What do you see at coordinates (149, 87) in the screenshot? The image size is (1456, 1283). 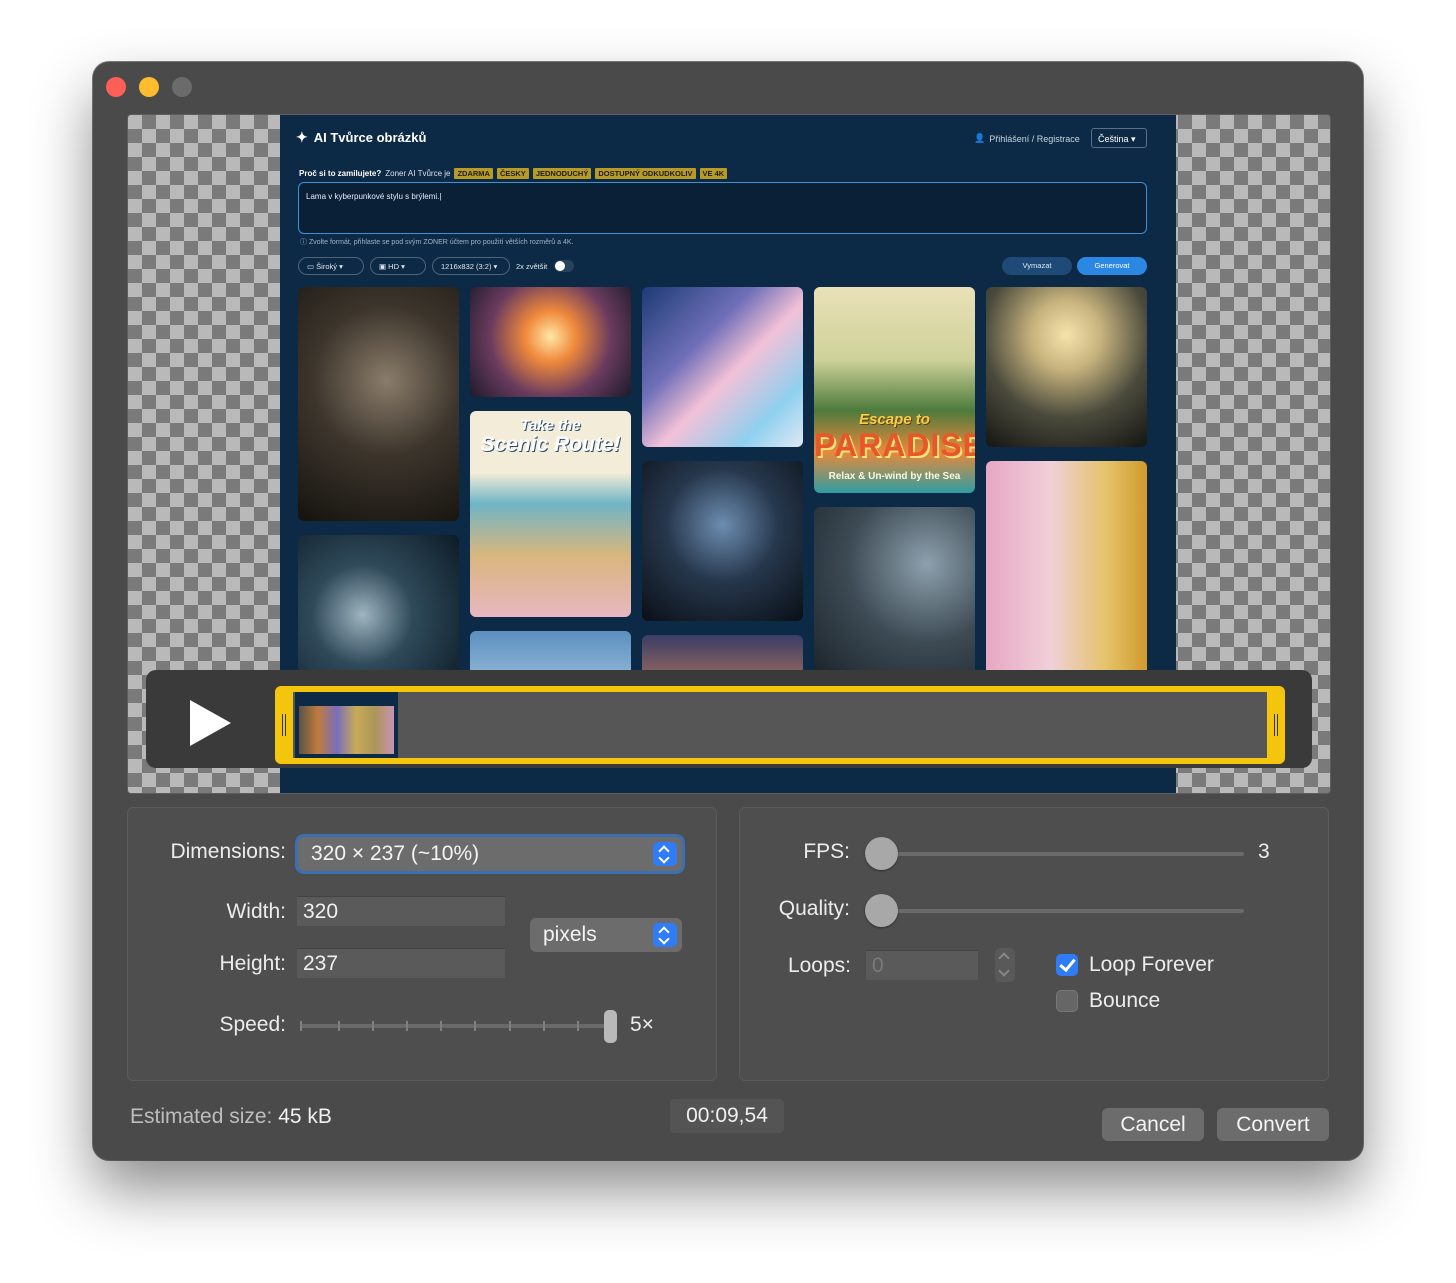 I see `minimize-window-button` at bounding box center [149, 87].